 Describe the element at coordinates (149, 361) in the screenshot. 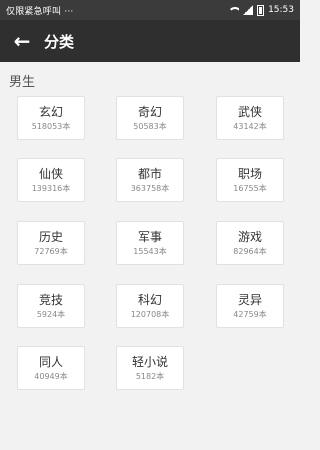

I see `category-name: 轻小说` at that location.